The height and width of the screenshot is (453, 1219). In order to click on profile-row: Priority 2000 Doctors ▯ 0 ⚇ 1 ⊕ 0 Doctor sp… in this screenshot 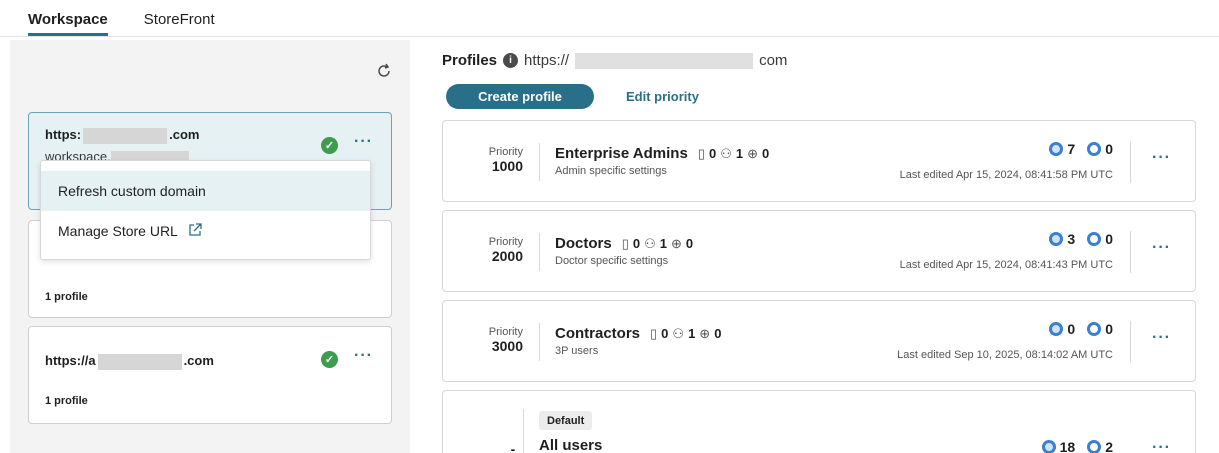, I will do `click(819, 251)`.